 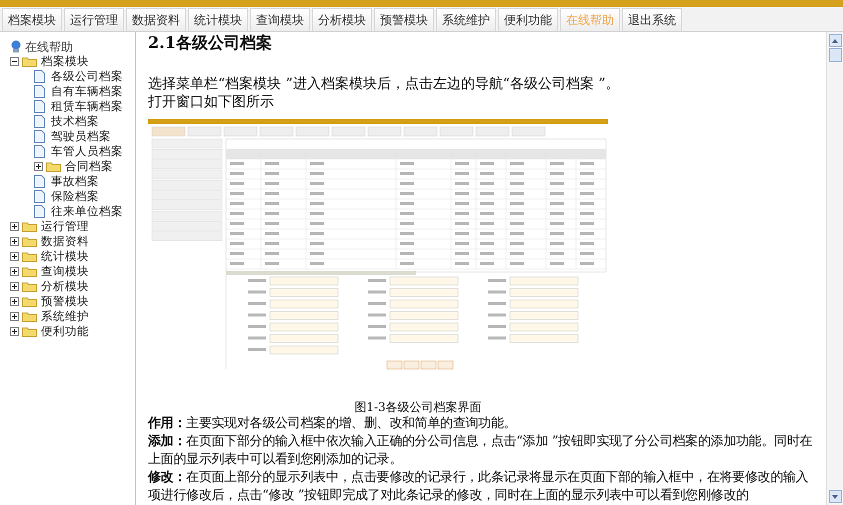 I want to click on menu-tab: 退出系统, so click(x=652, y=19).